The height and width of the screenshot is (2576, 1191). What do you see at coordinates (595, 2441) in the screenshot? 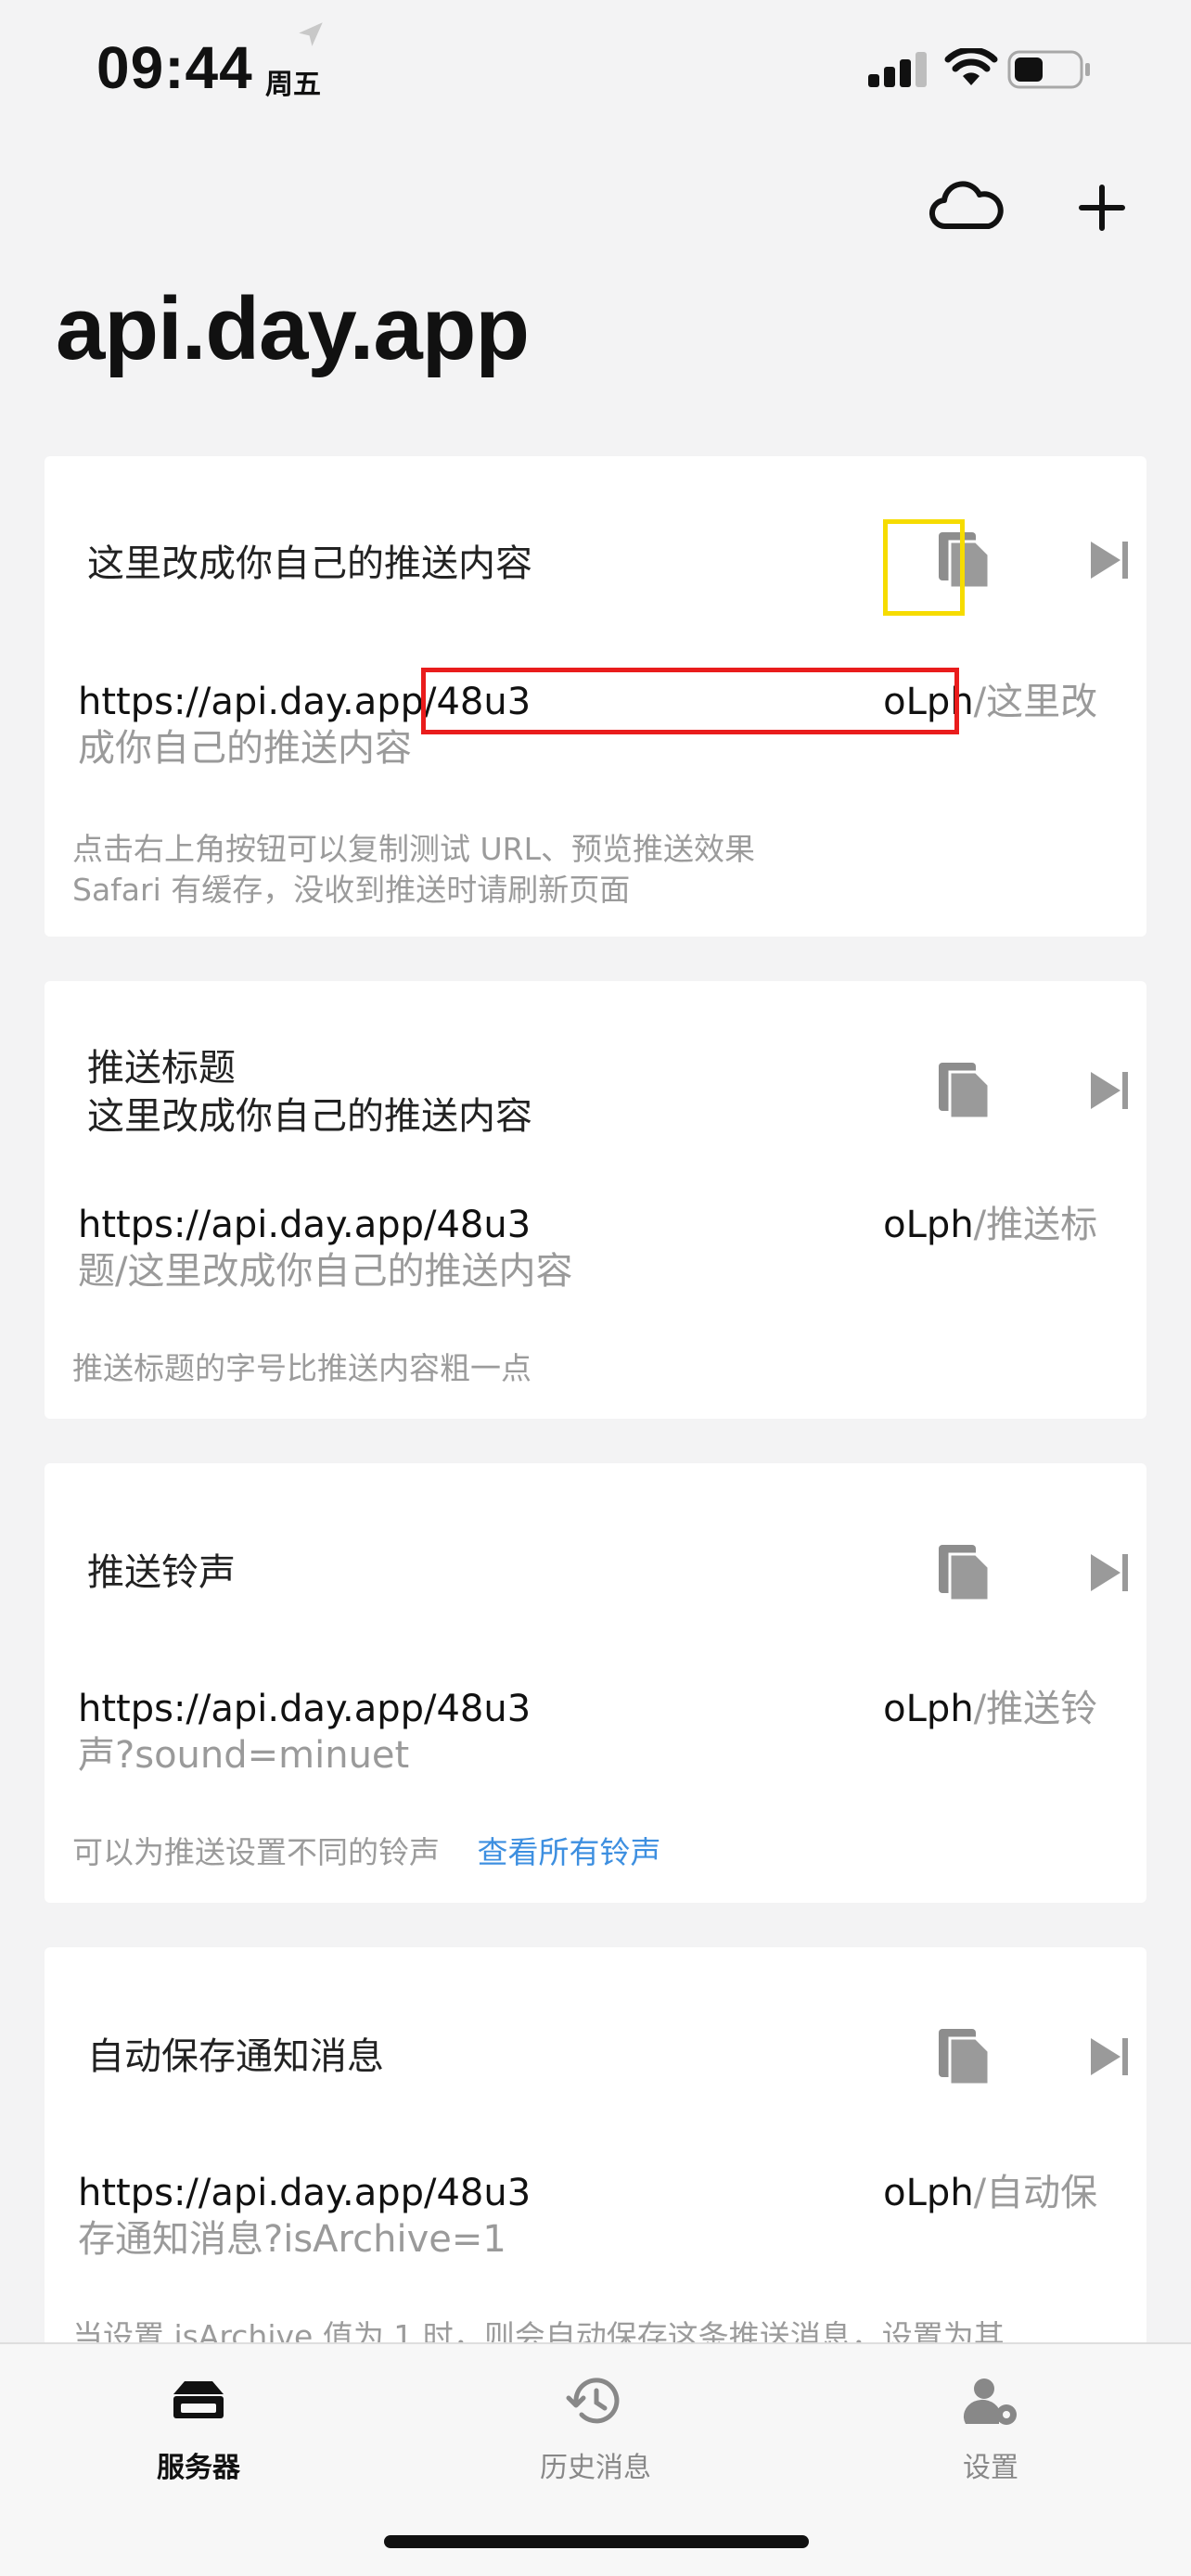
I see `tab-history: 历史消息` at bounding box center [595, 2441].